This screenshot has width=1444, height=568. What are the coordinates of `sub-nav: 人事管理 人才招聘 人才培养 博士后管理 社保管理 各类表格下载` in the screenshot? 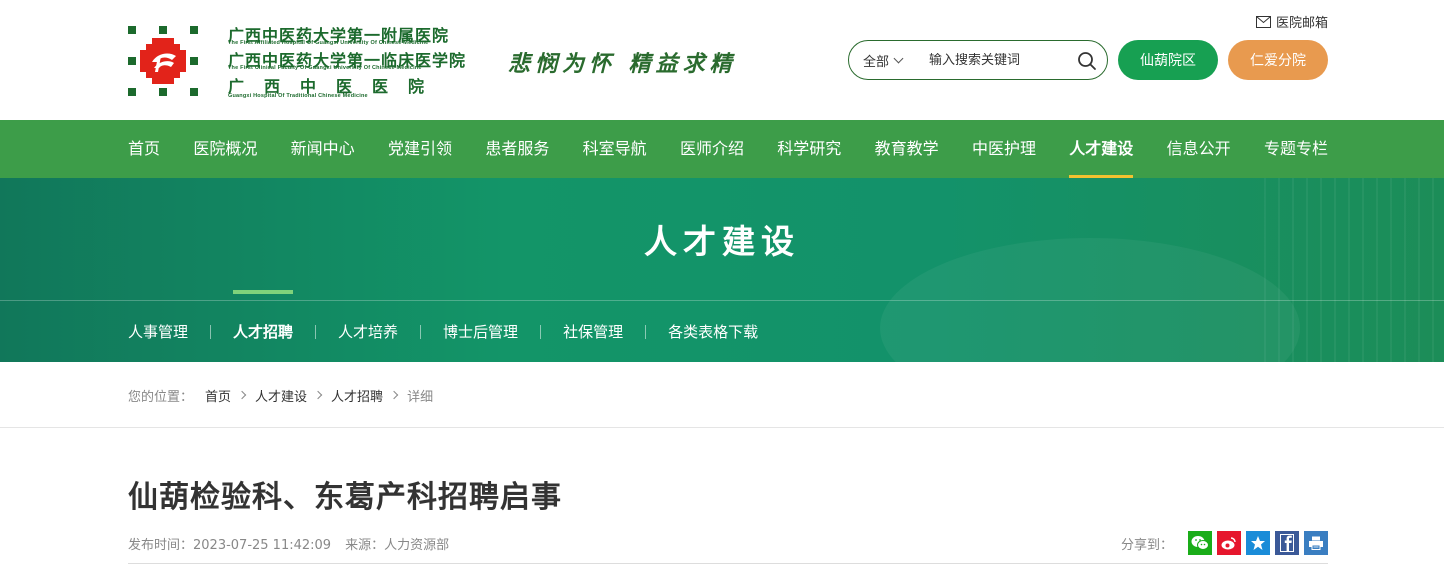 It's located at (443, 326).